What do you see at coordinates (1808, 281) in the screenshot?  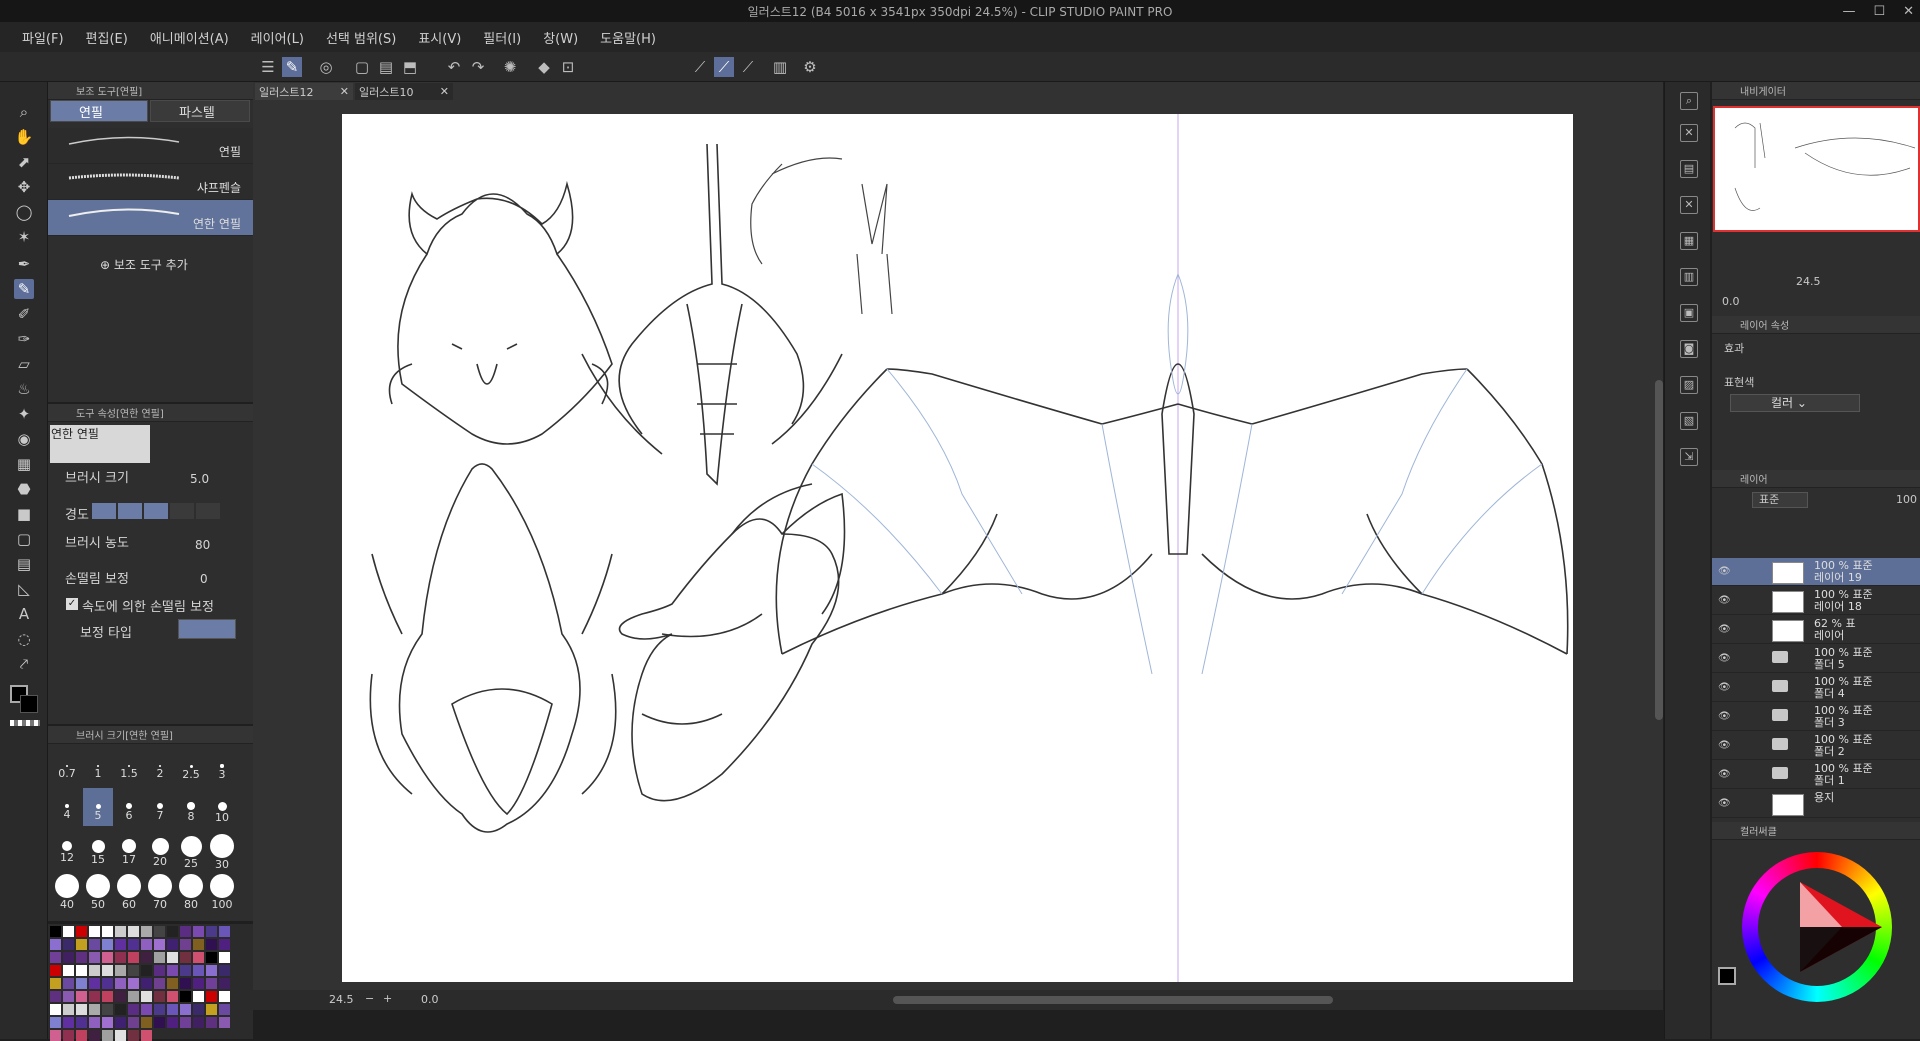 I see `nav-zoom-value: 24.5` at bounding box center [1808, 281].